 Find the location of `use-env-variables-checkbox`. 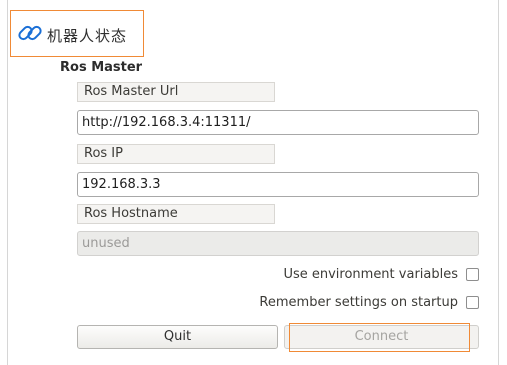

use-env-variables-checkbox is located at coordinates (472, 274).